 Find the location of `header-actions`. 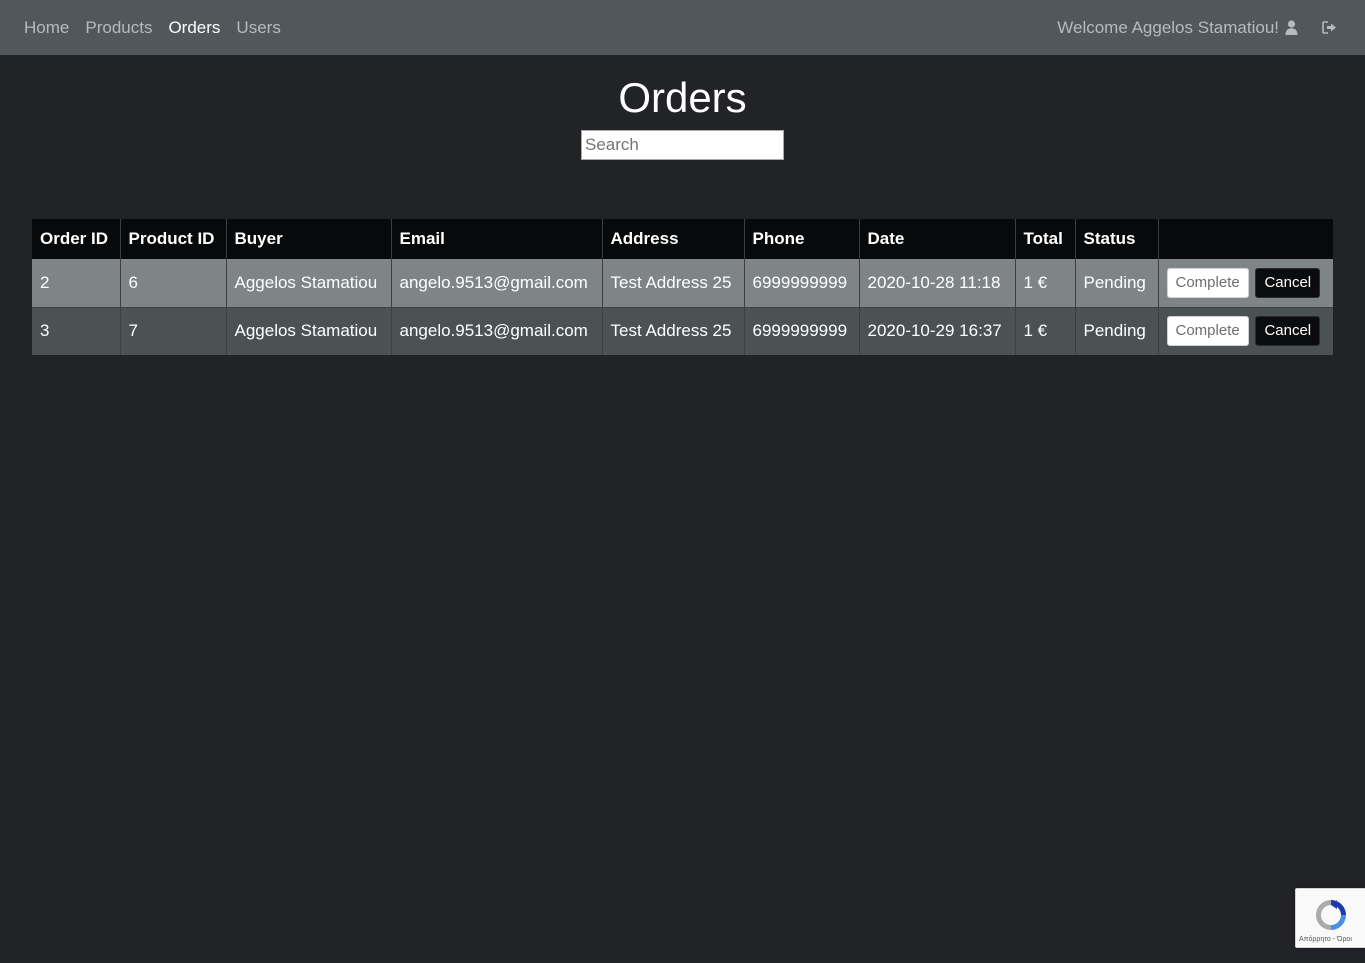

header-actions is located at coordinates (1245, 239).